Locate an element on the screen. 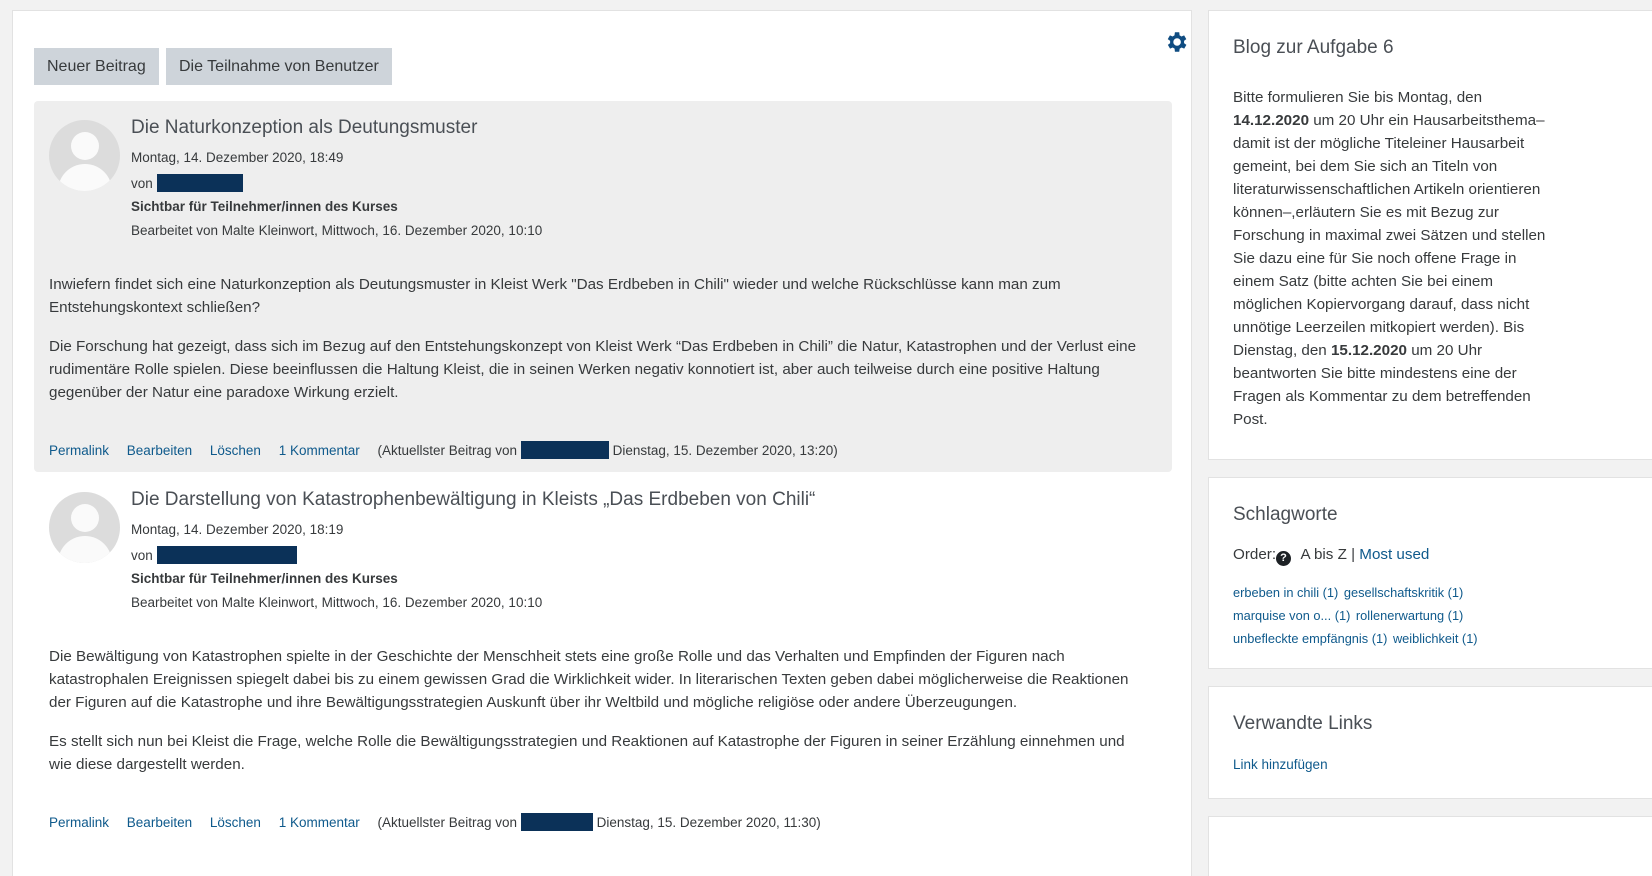  related-links-block: Verwandte Links Link hinzufügen is located at coordinates (1430, 742).